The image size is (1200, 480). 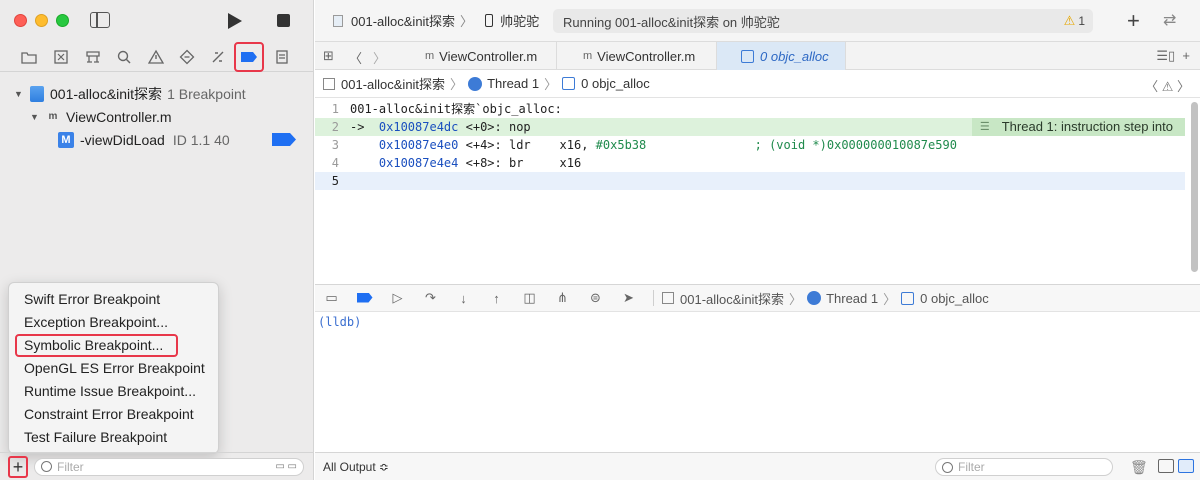 What do you see at coordinates (328, 56) in the screenshot?
I see `grid-icon: ⊞` at bounding box center [328, 56].